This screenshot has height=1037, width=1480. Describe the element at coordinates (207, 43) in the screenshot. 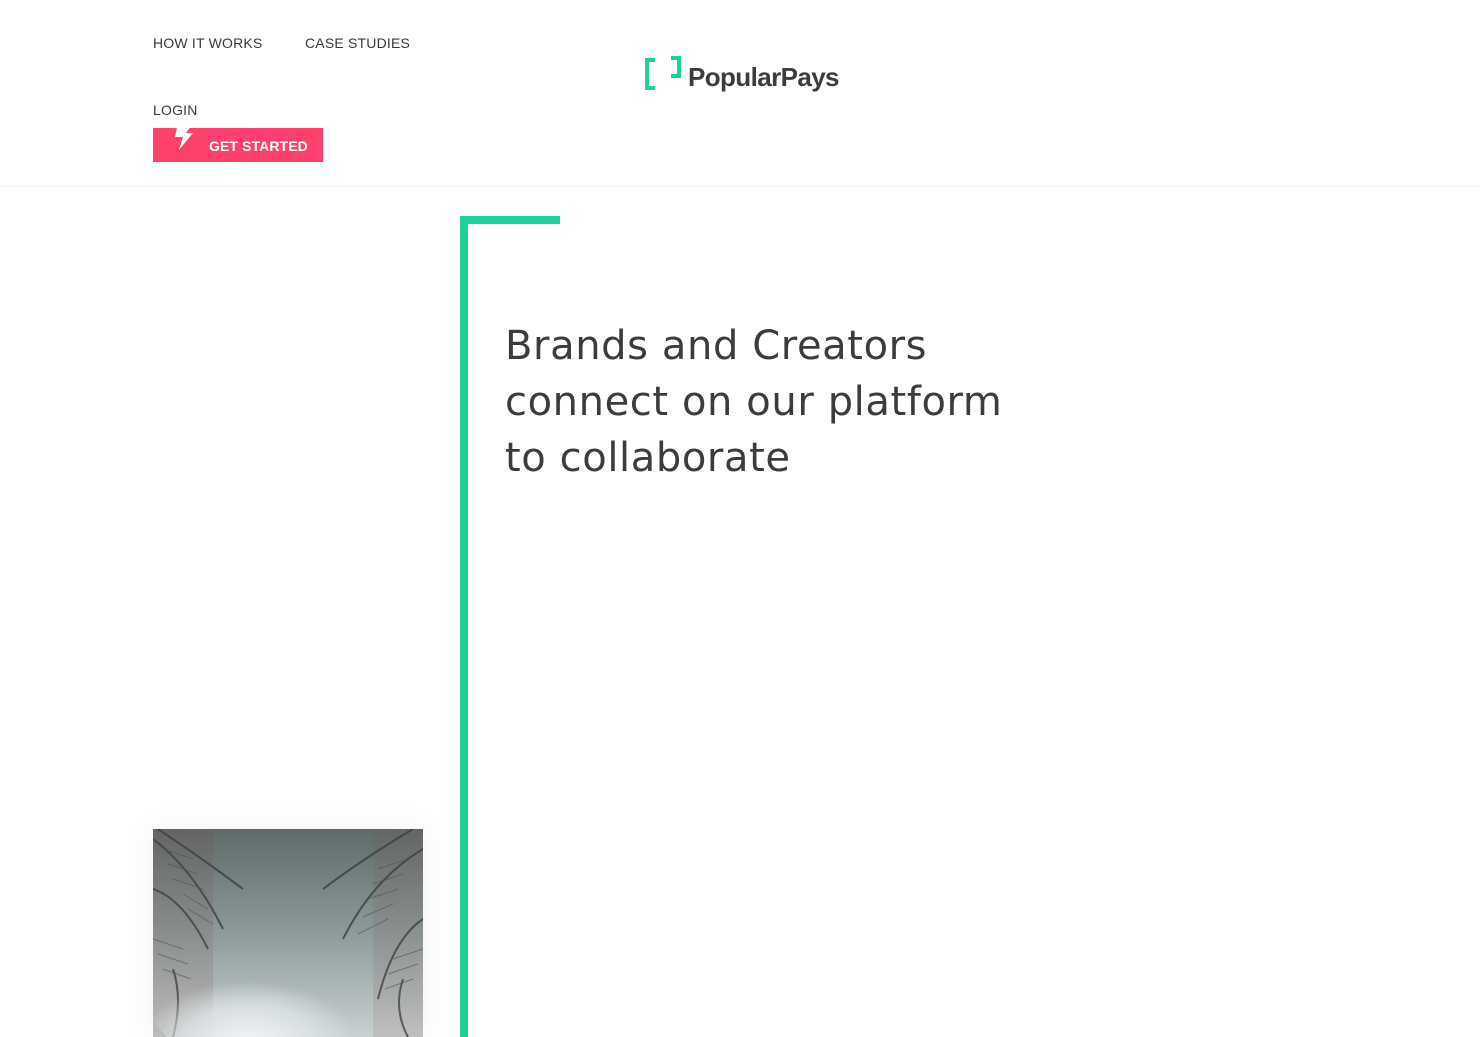

I see `nav-how-it-works: HOW IT WORKS` at that location.